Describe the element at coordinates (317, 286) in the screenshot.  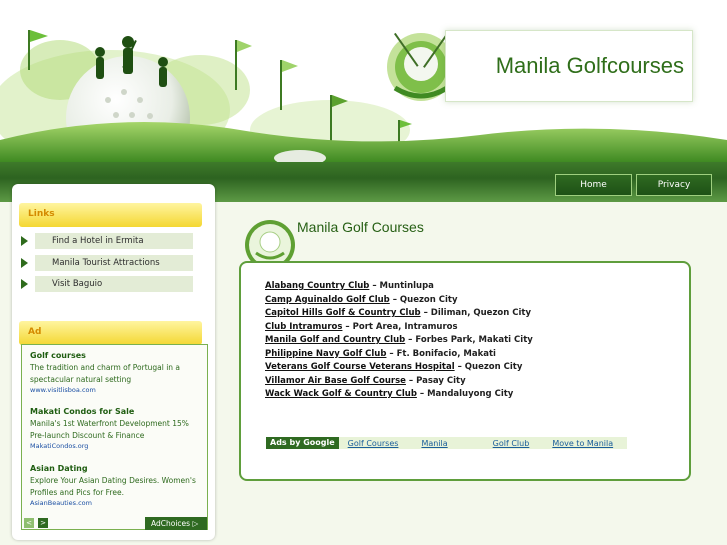
I see `course-link: Alabang Country Club` at that location.